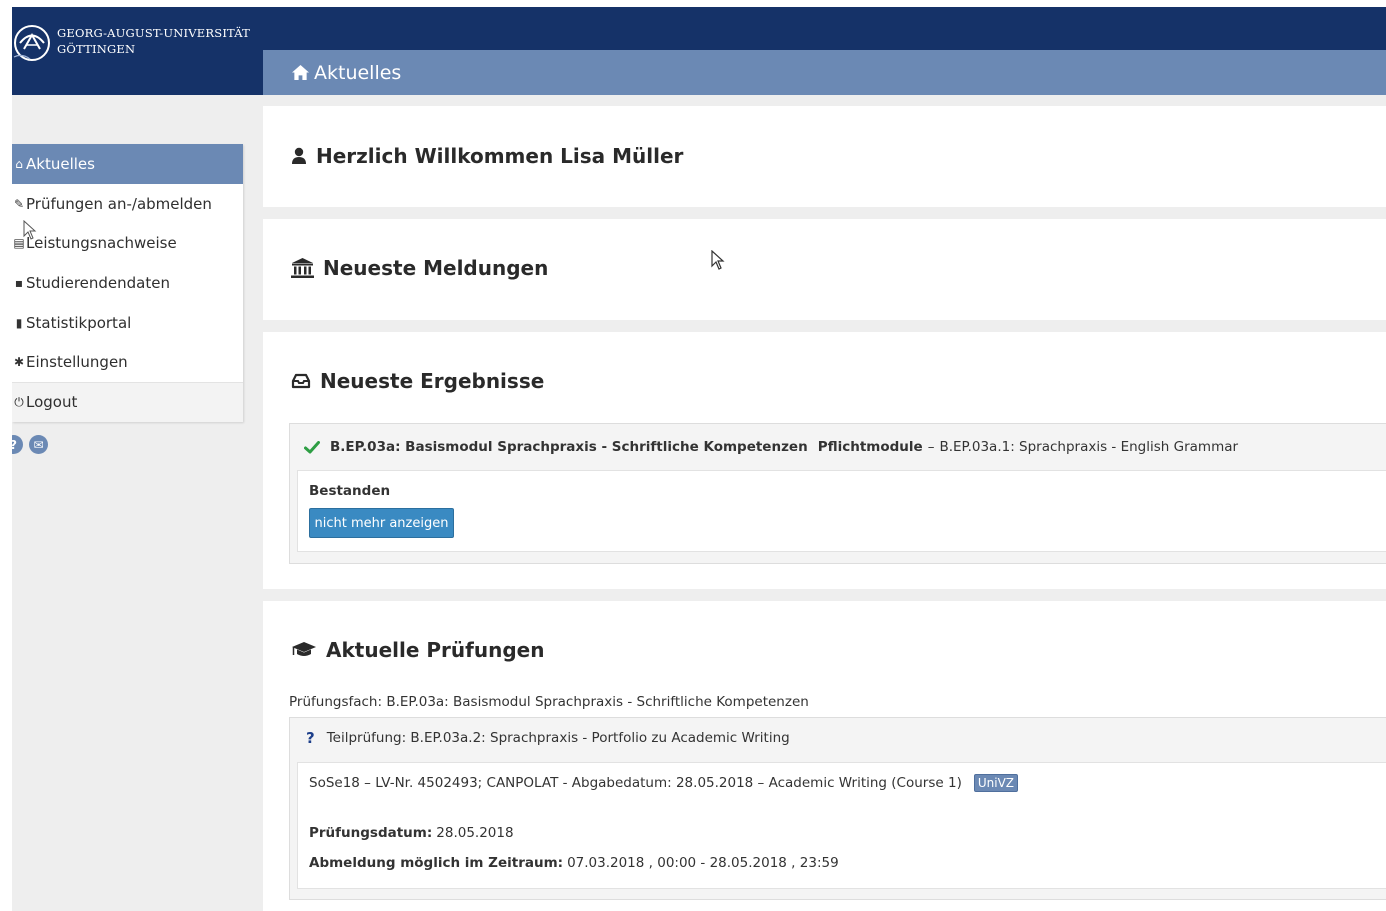  I want to click on university-seal-icon, so click(31, 43).